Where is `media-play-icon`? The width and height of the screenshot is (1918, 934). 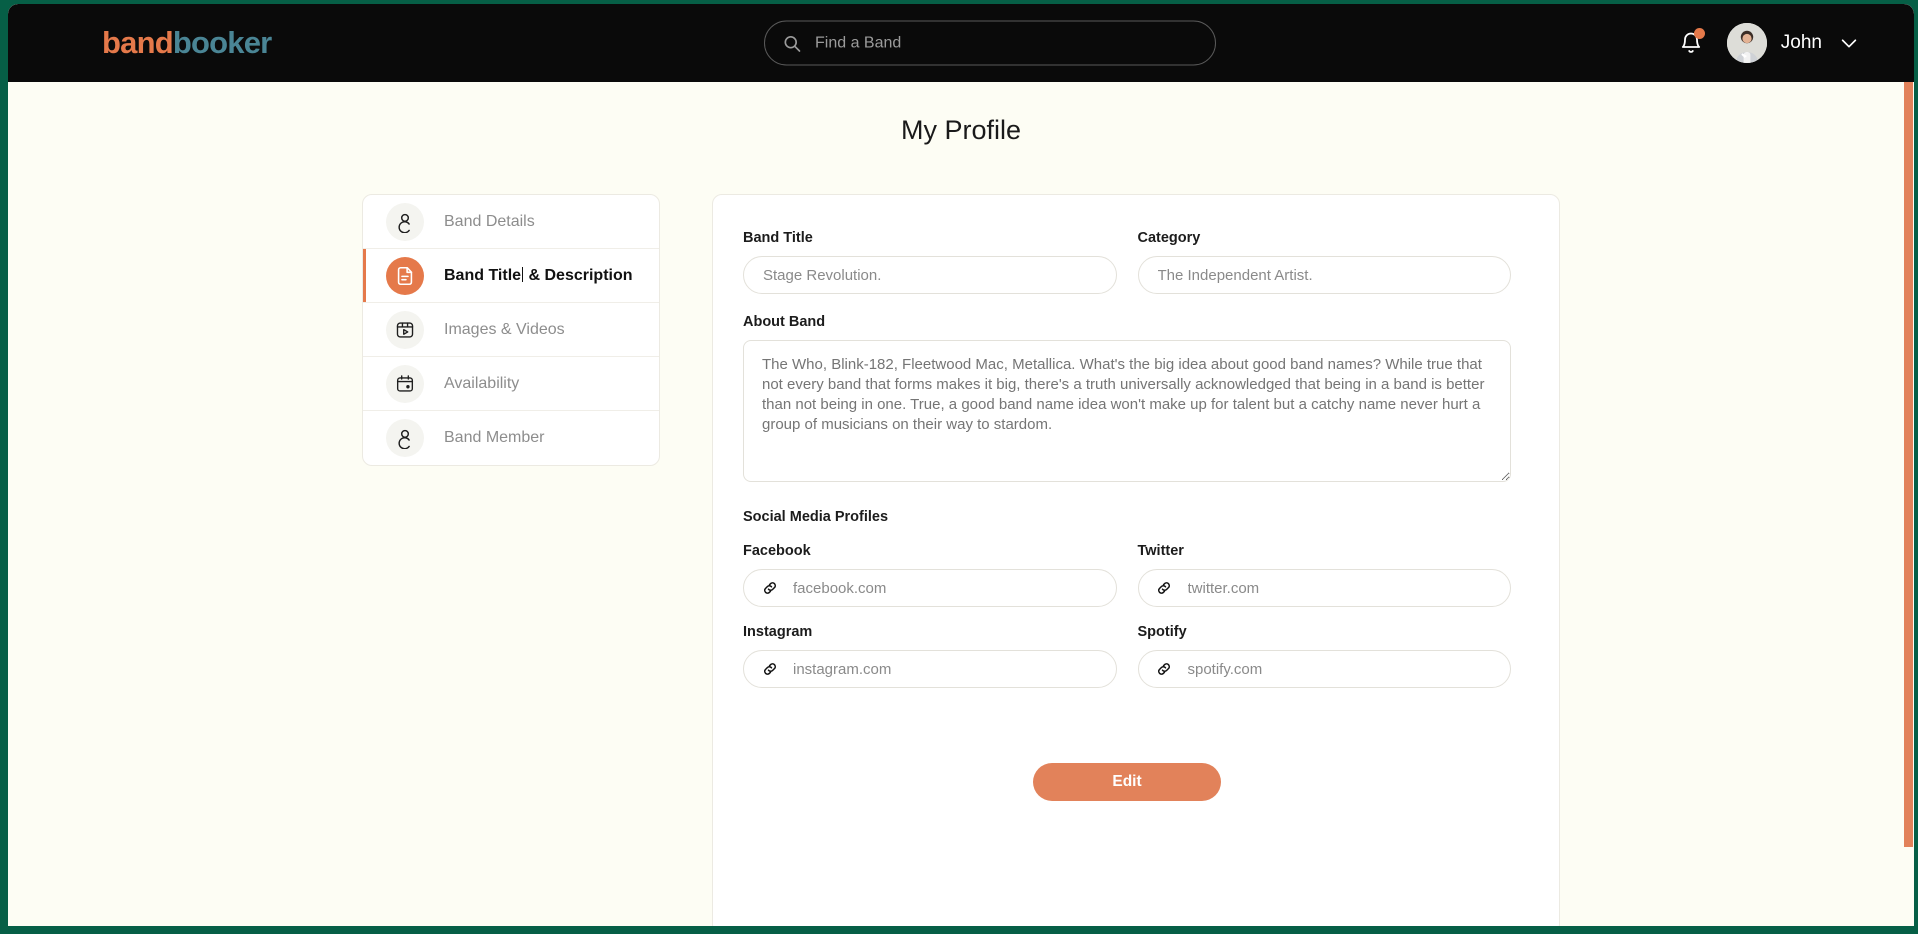
media-play-icon is located at coordinates (405, 329).